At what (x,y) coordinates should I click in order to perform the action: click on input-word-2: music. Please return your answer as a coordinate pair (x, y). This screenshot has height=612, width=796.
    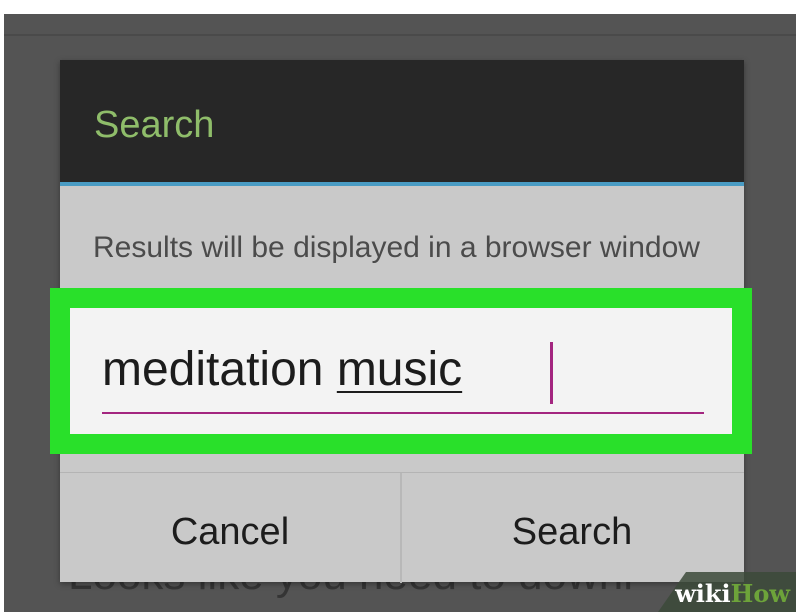
    Looking at the image, I should click on (399, 369).